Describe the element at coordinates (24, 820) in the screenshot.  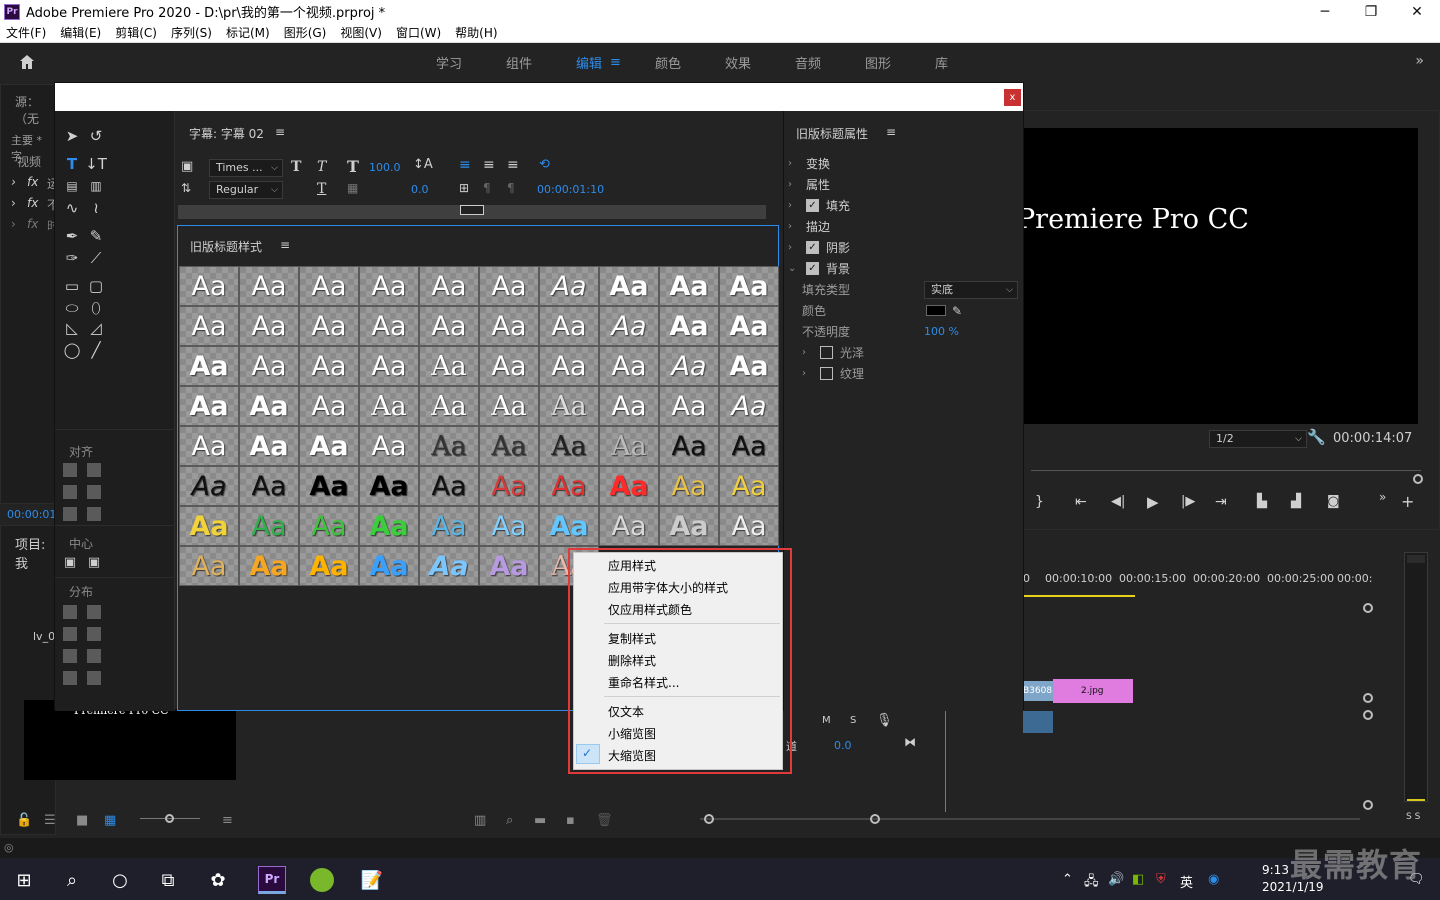
I see `lock-icon: 🔓` at that location.